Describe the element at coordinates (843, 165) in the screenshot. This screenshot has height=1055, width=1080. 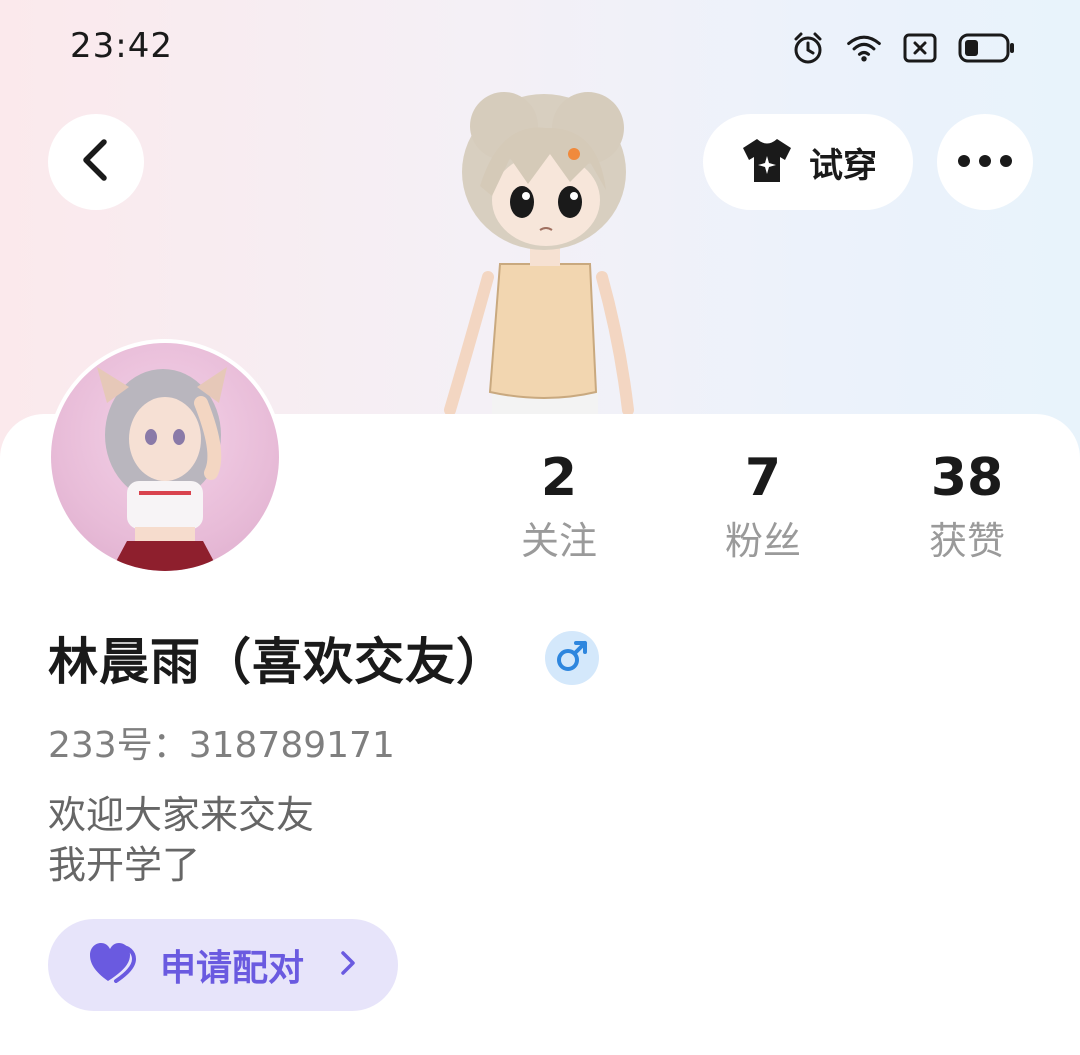
I see `try-on-label: 试穿` at that location.